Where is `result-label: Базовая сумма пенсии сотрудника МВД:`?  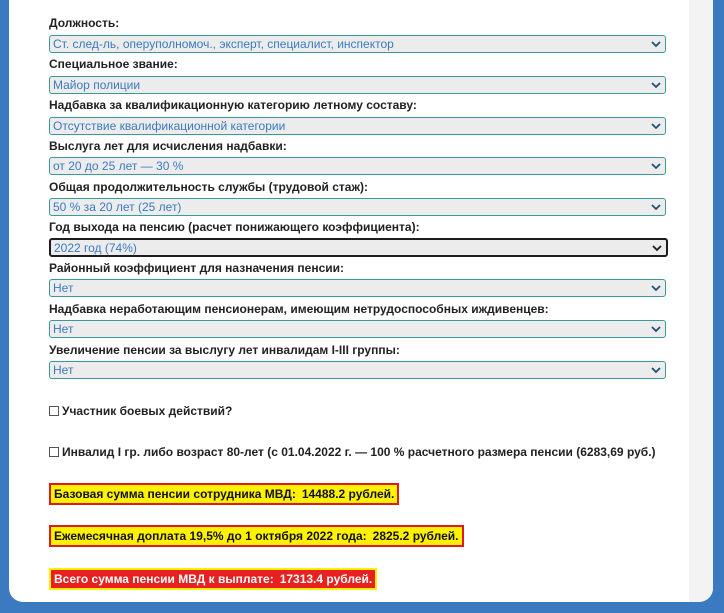
result-label: Базовая сумма пенсии сотрудника МВД: is located at coordinates (175, 494).